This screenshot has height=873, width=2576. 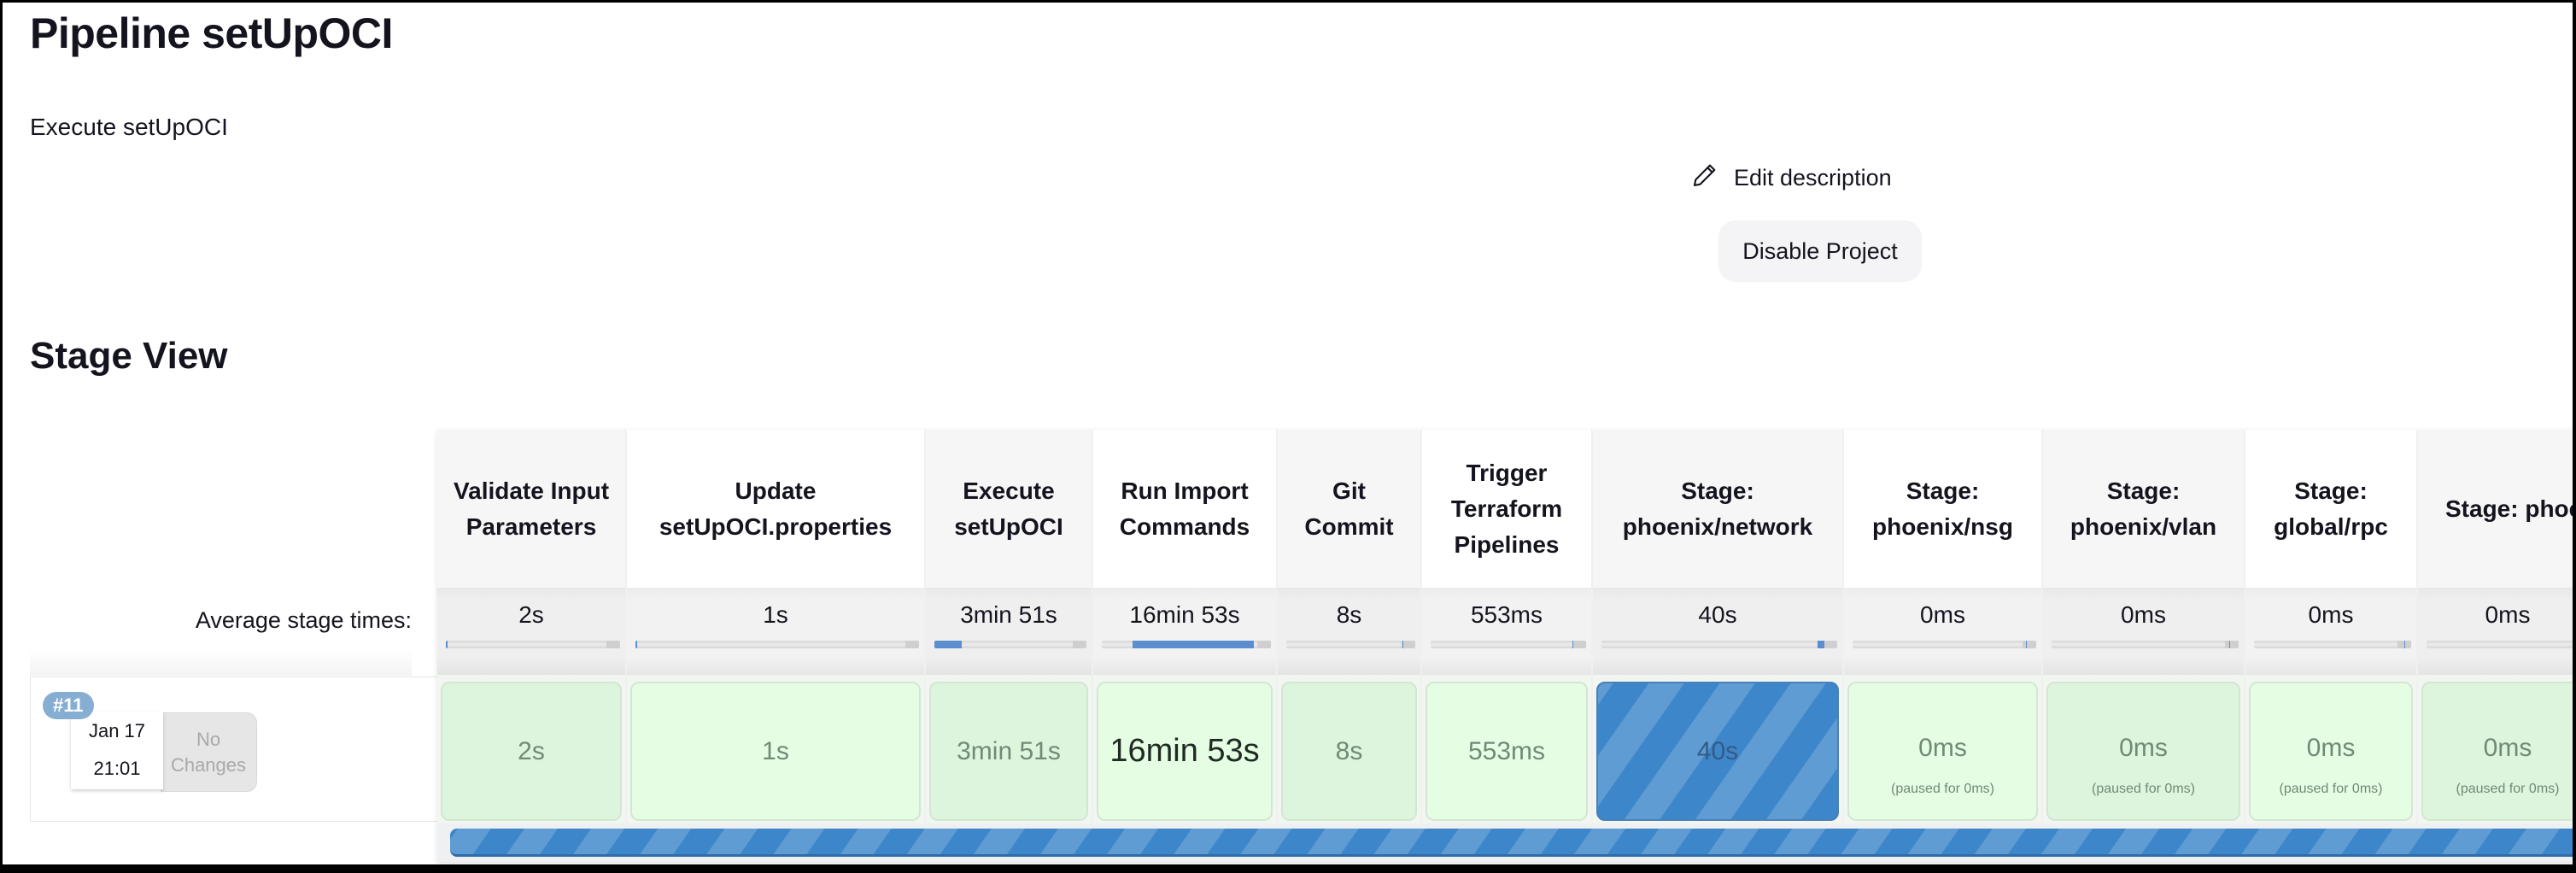 I want to click on stage-average: 8s, so click(x=1349, y=631).